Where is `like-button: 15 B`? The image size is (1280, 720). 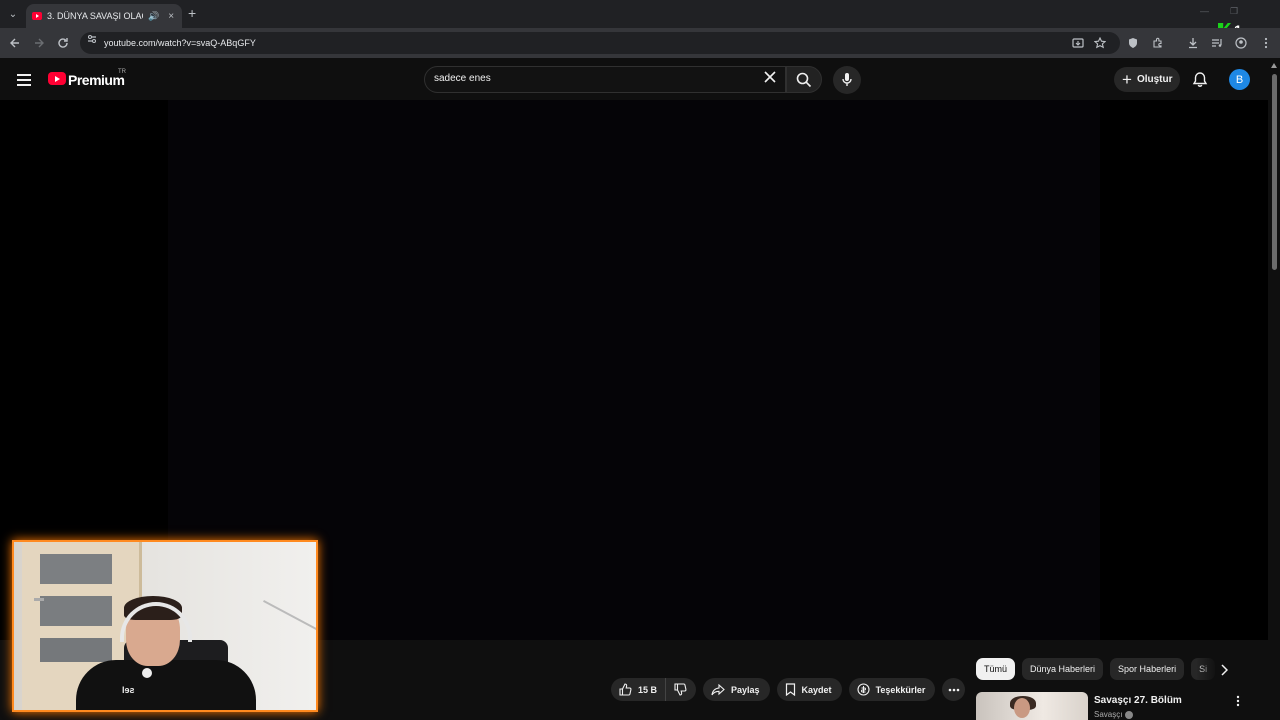
like-button: 15 B is located at coordinates (639, 689).